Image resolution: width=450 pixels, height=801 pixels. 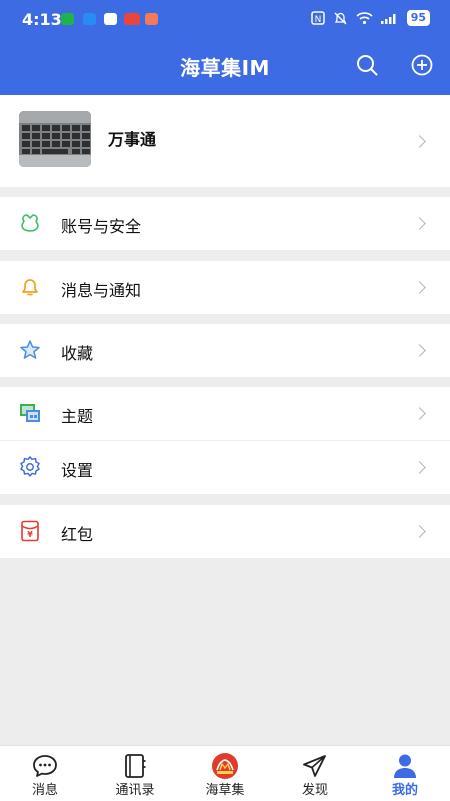 I want to click on signal-icon, so click(x=388, y=19).